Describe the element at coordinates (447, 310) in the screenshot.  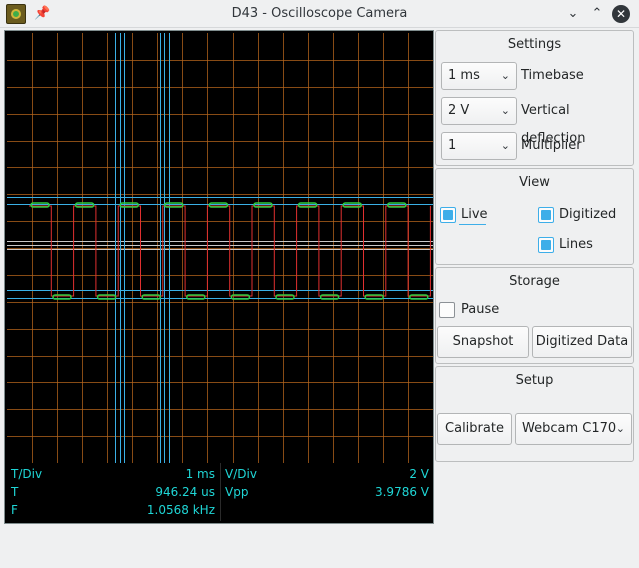
I see `pause-checkbox` at that location.